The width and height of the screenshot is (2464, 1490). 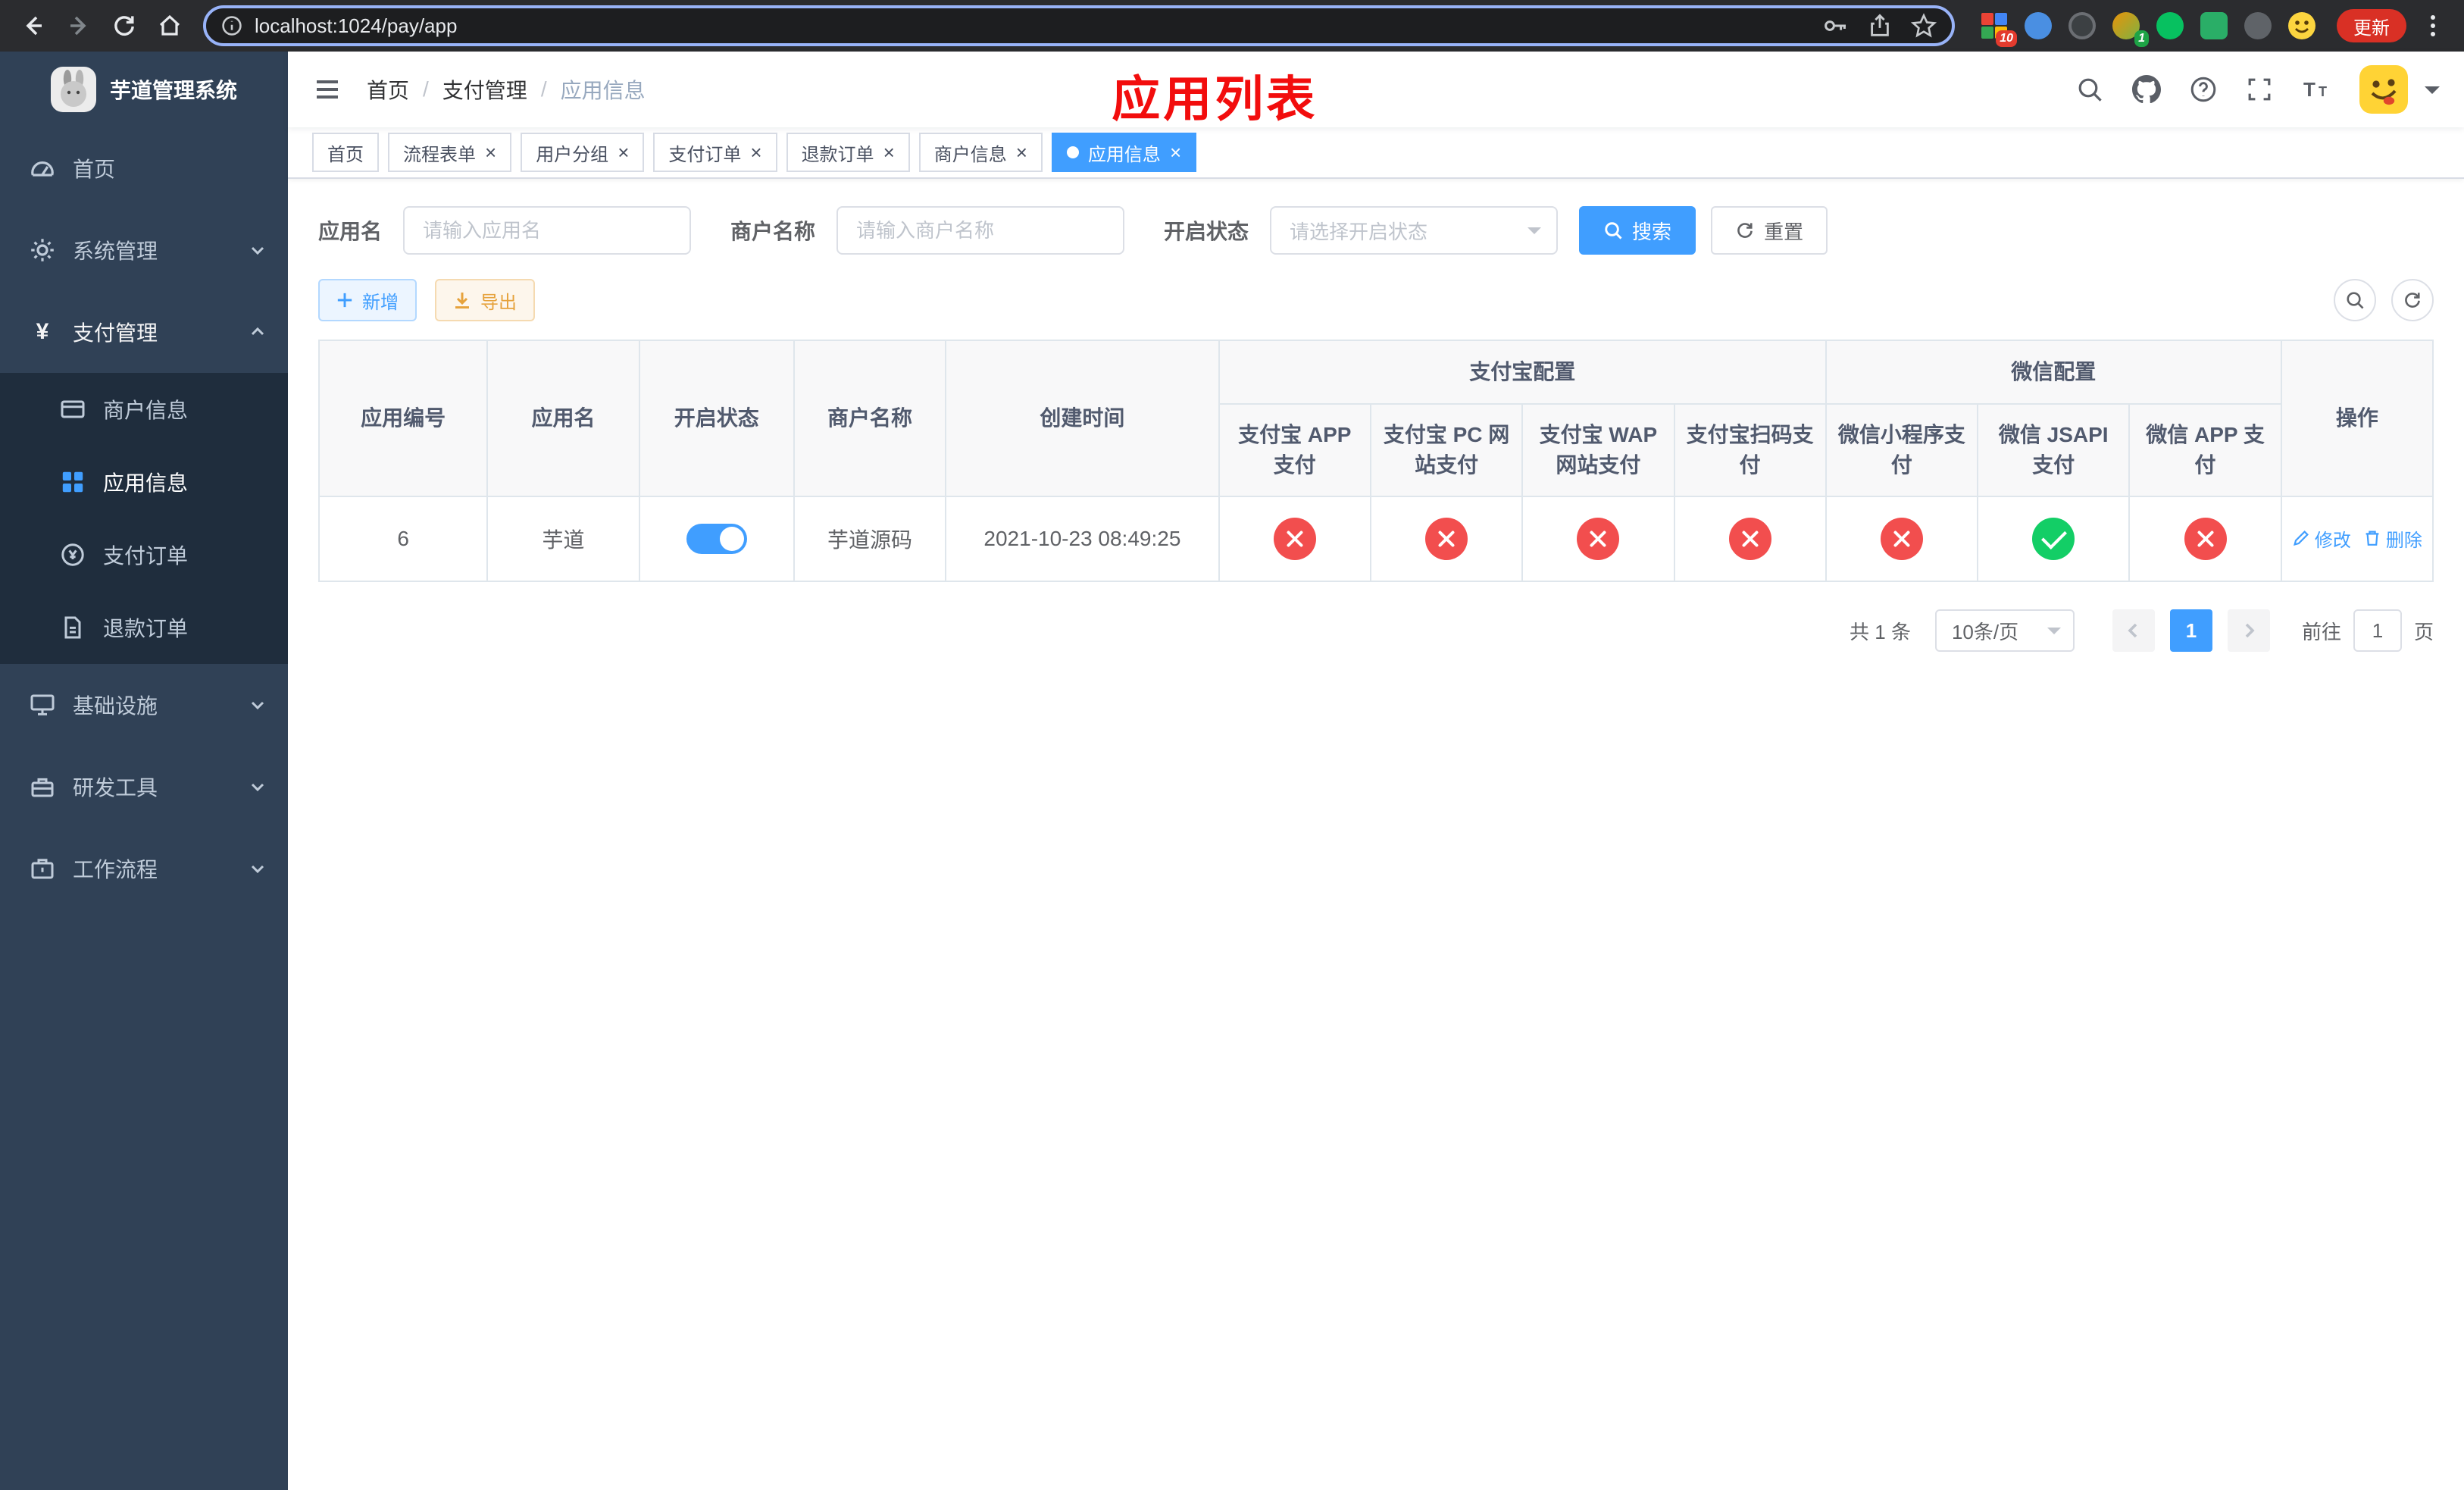 I want to click on search-icon, so click(x=2089, y=89).